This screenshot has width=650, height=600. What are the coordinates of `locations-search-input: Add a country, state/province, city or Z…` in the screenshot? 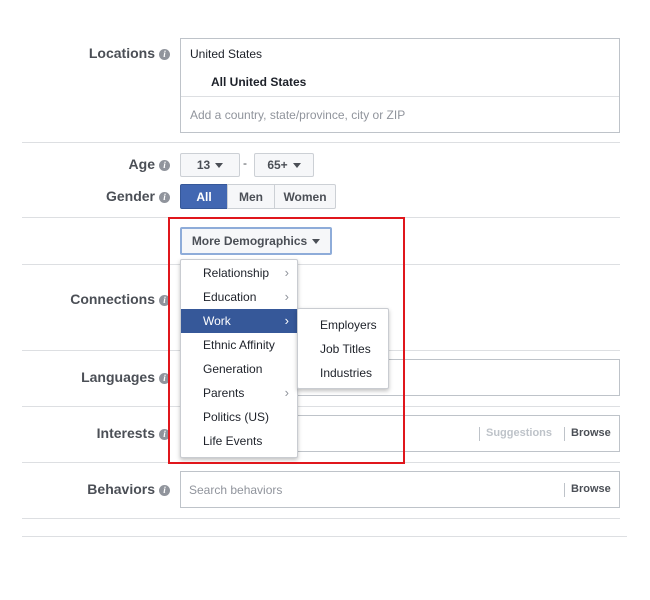 It's located at (297, 115).